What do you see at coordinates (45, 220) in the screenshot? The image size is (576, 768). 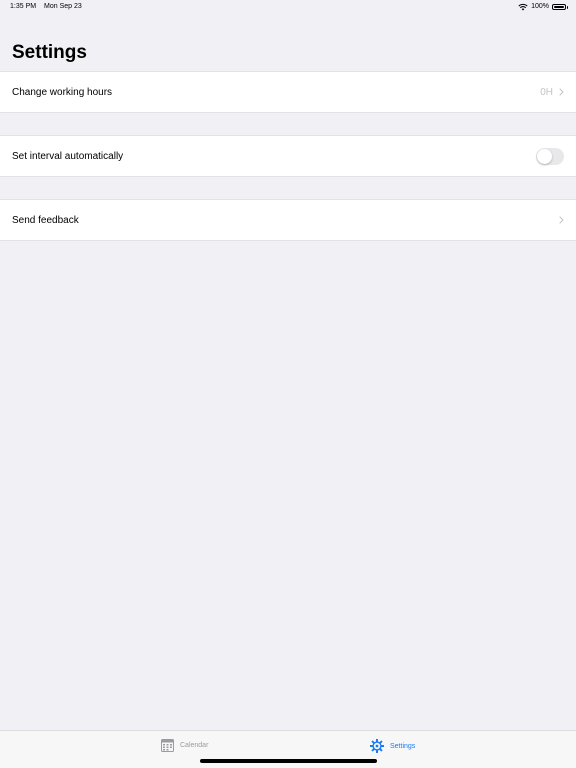 I see `feedback-label: Send feedback` at bounding box center [45, 220].